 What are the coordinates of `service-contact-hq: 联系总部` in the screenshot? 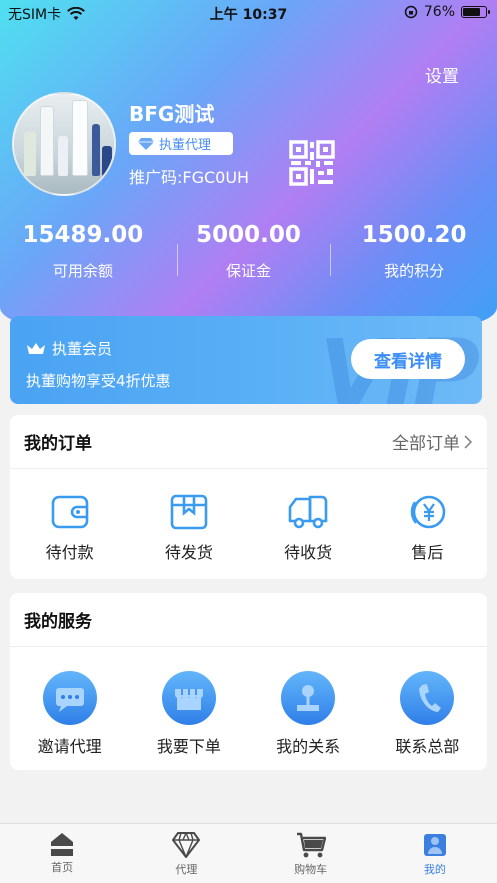 It's located at (427, 714).